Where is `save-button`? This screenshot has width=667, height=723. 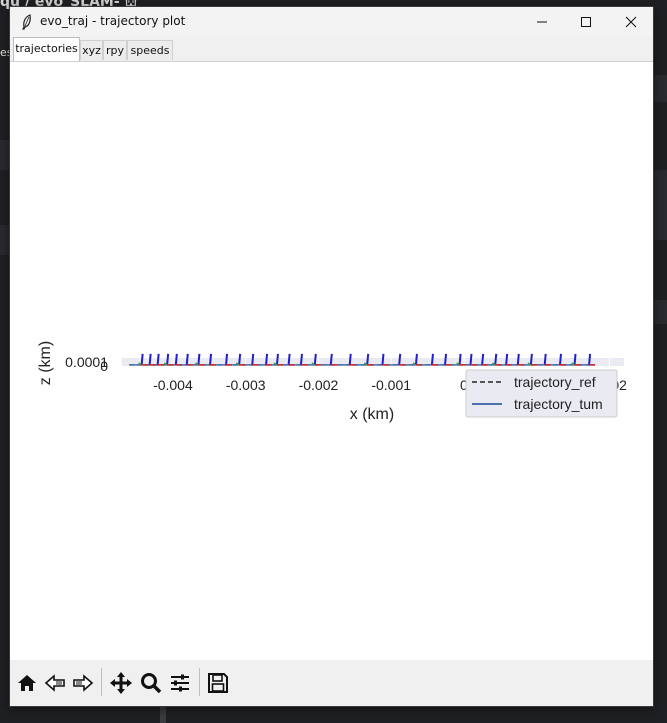
save-button is located at coordinates (218, 683).